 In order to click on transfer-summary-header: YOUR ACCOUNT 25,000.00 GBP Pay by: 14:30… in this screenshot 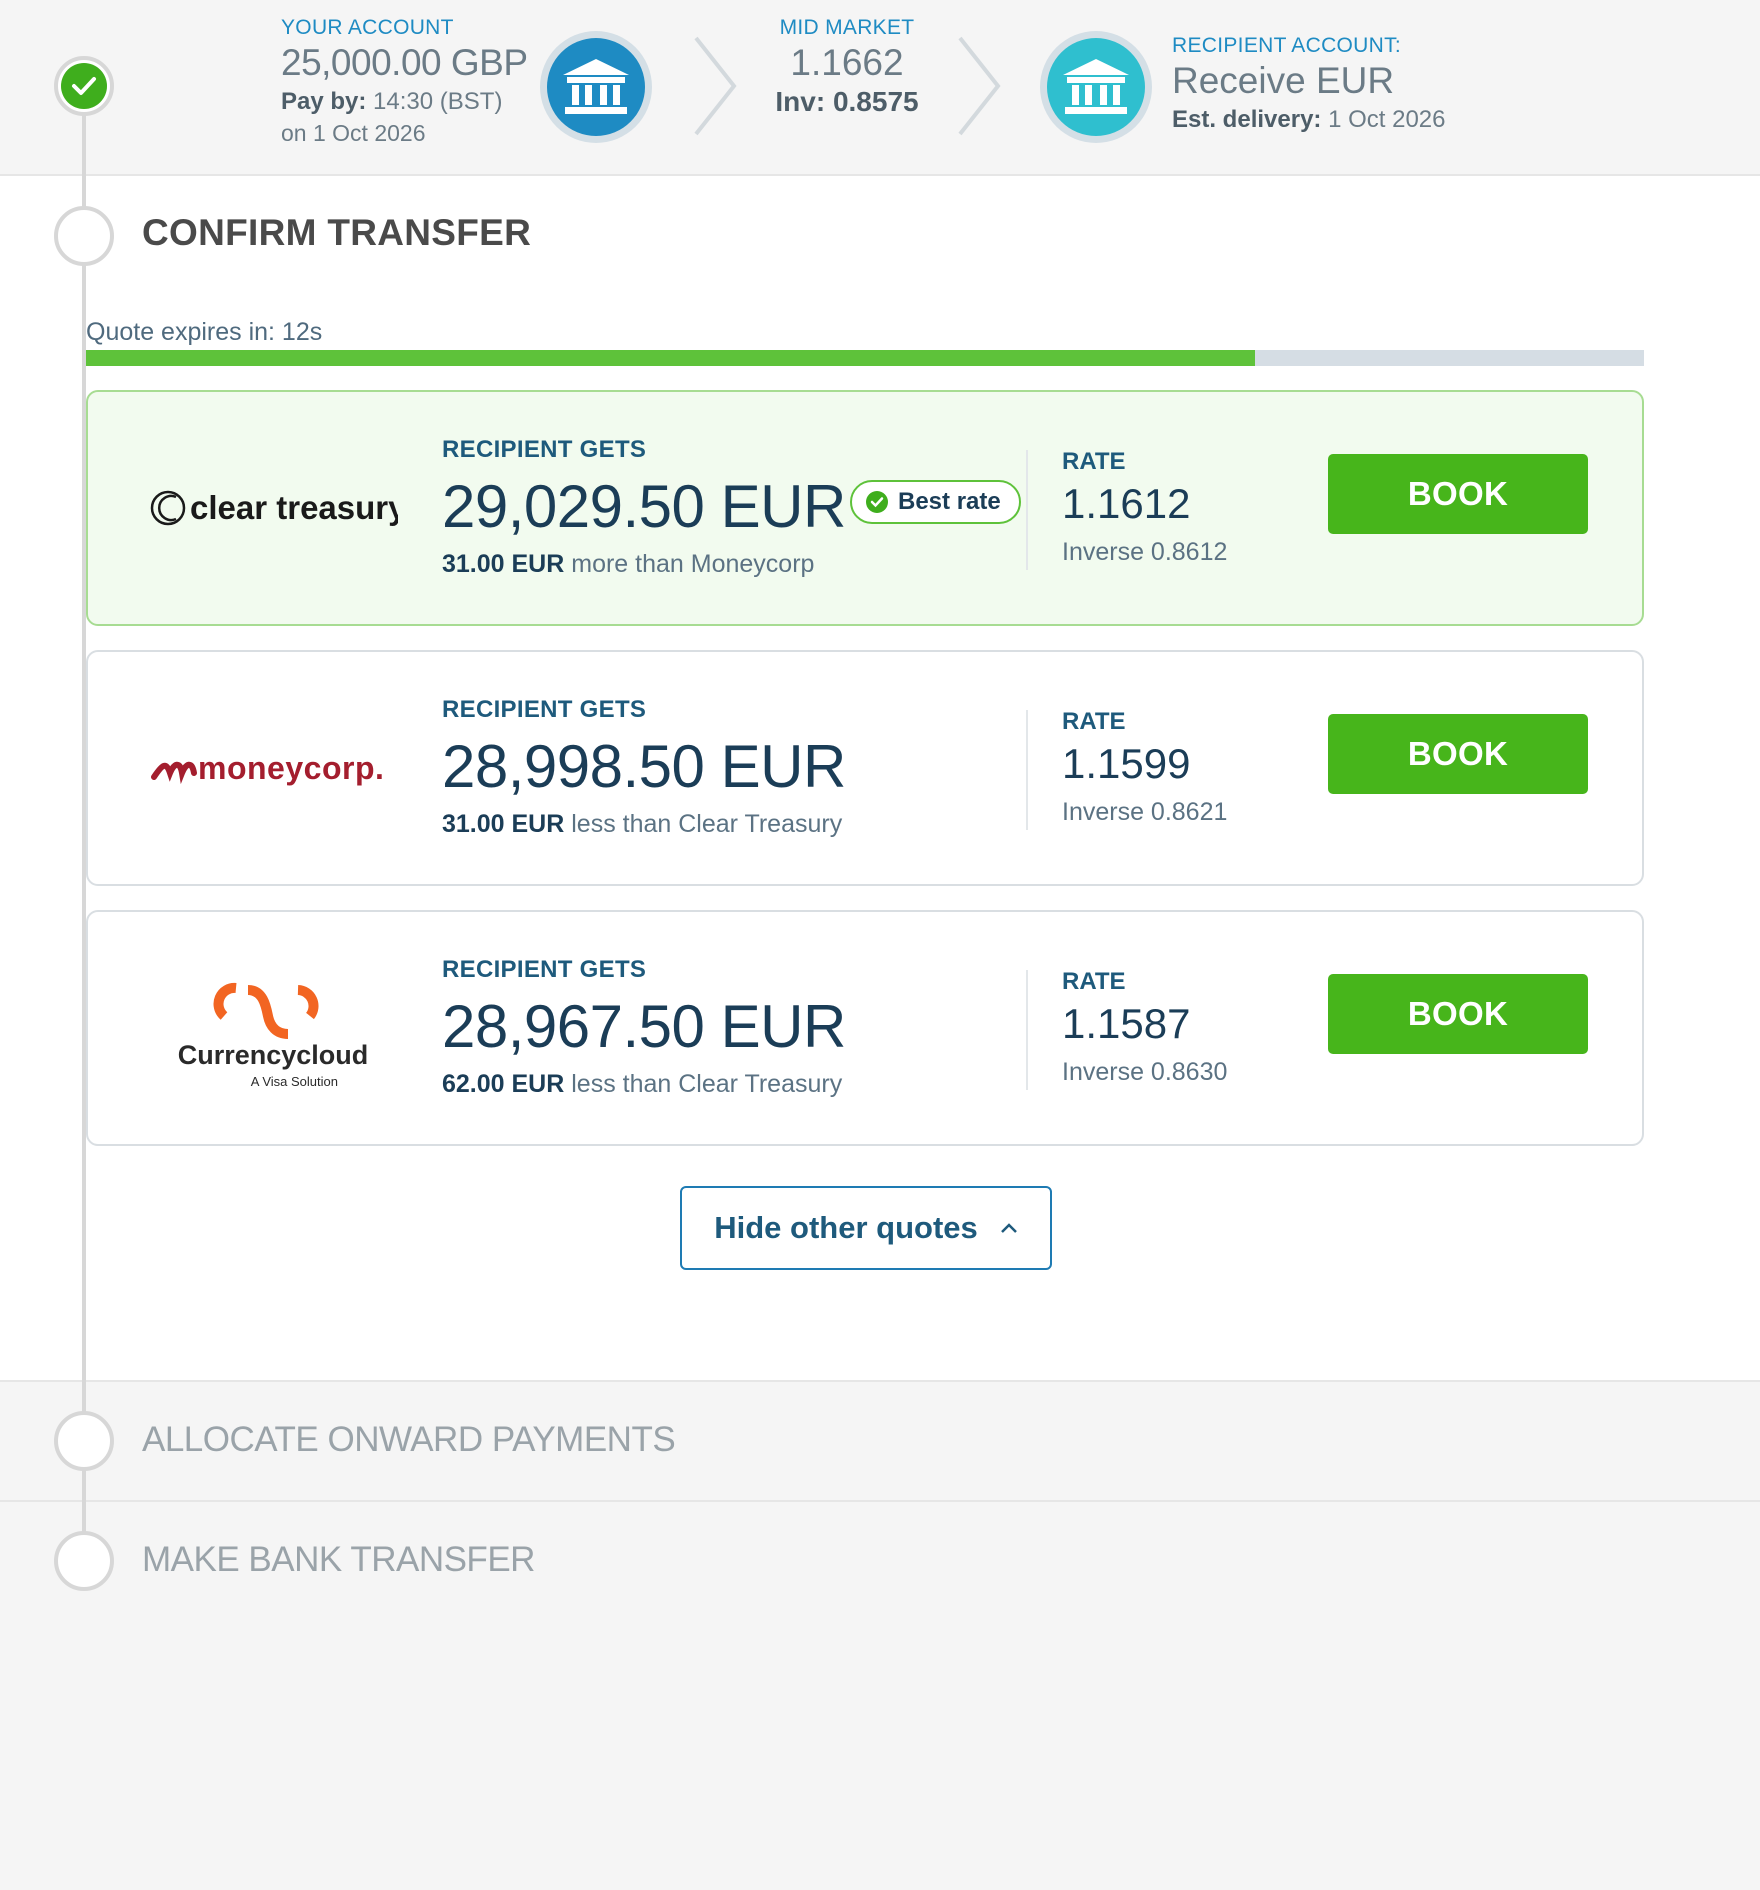, I will do `click(880, 88)`.